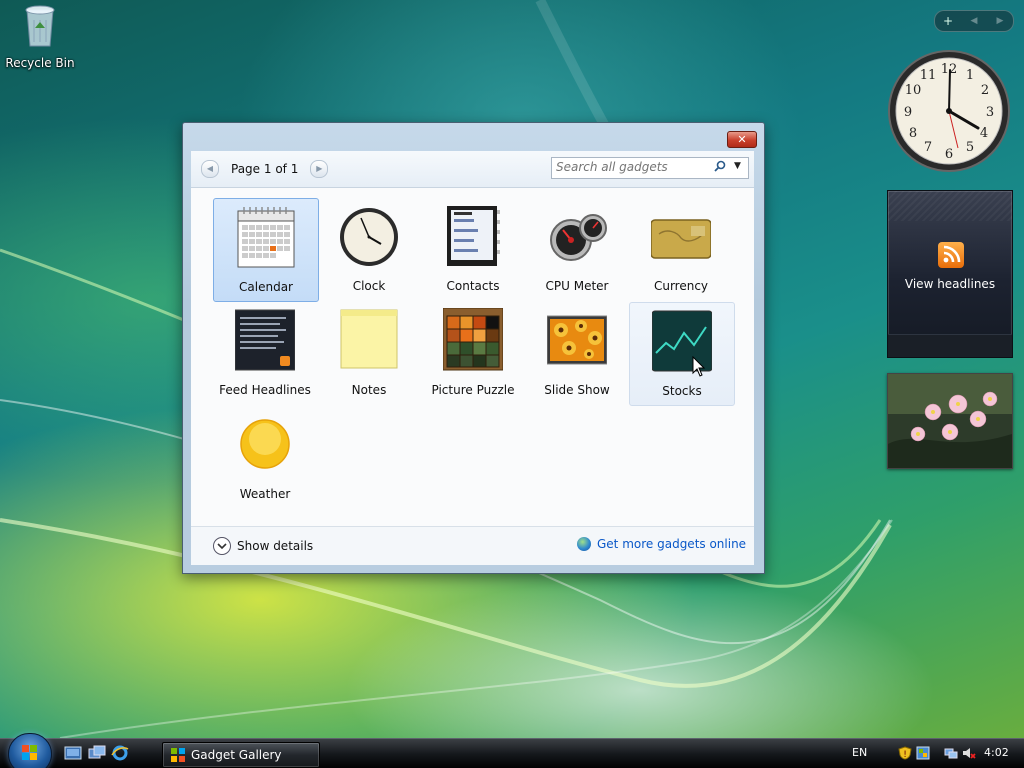  I want to click on next-page-button: ▶, so click(319, 169).